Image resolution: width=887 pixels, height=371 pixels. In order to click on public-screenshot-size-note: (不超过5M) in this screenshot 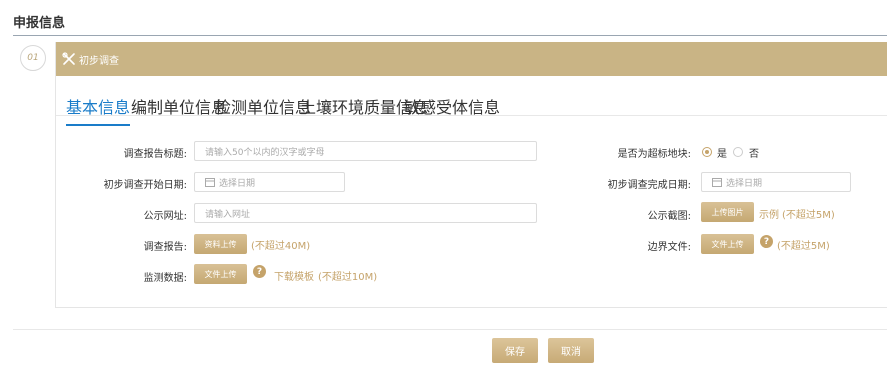, I will do `click(808, 215)`.